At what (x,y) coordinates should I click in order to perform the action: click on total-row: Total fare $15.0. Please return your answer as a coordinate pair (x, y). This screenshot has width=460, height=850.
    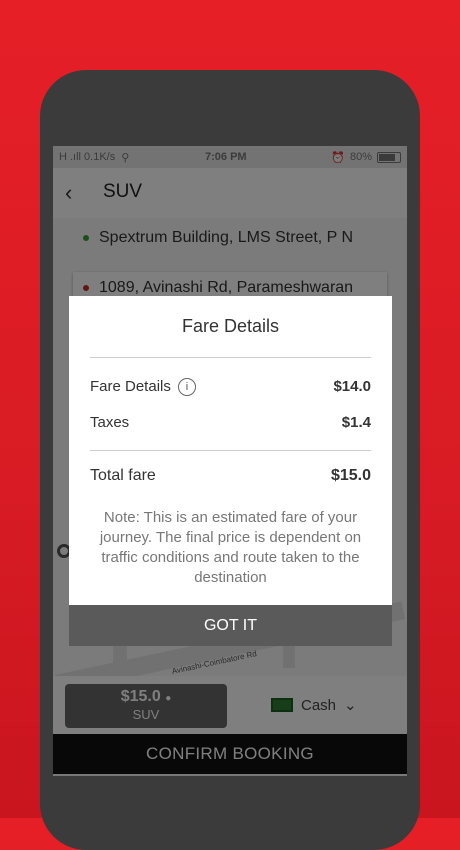
    Looking at the image, I should click on (230, 476).